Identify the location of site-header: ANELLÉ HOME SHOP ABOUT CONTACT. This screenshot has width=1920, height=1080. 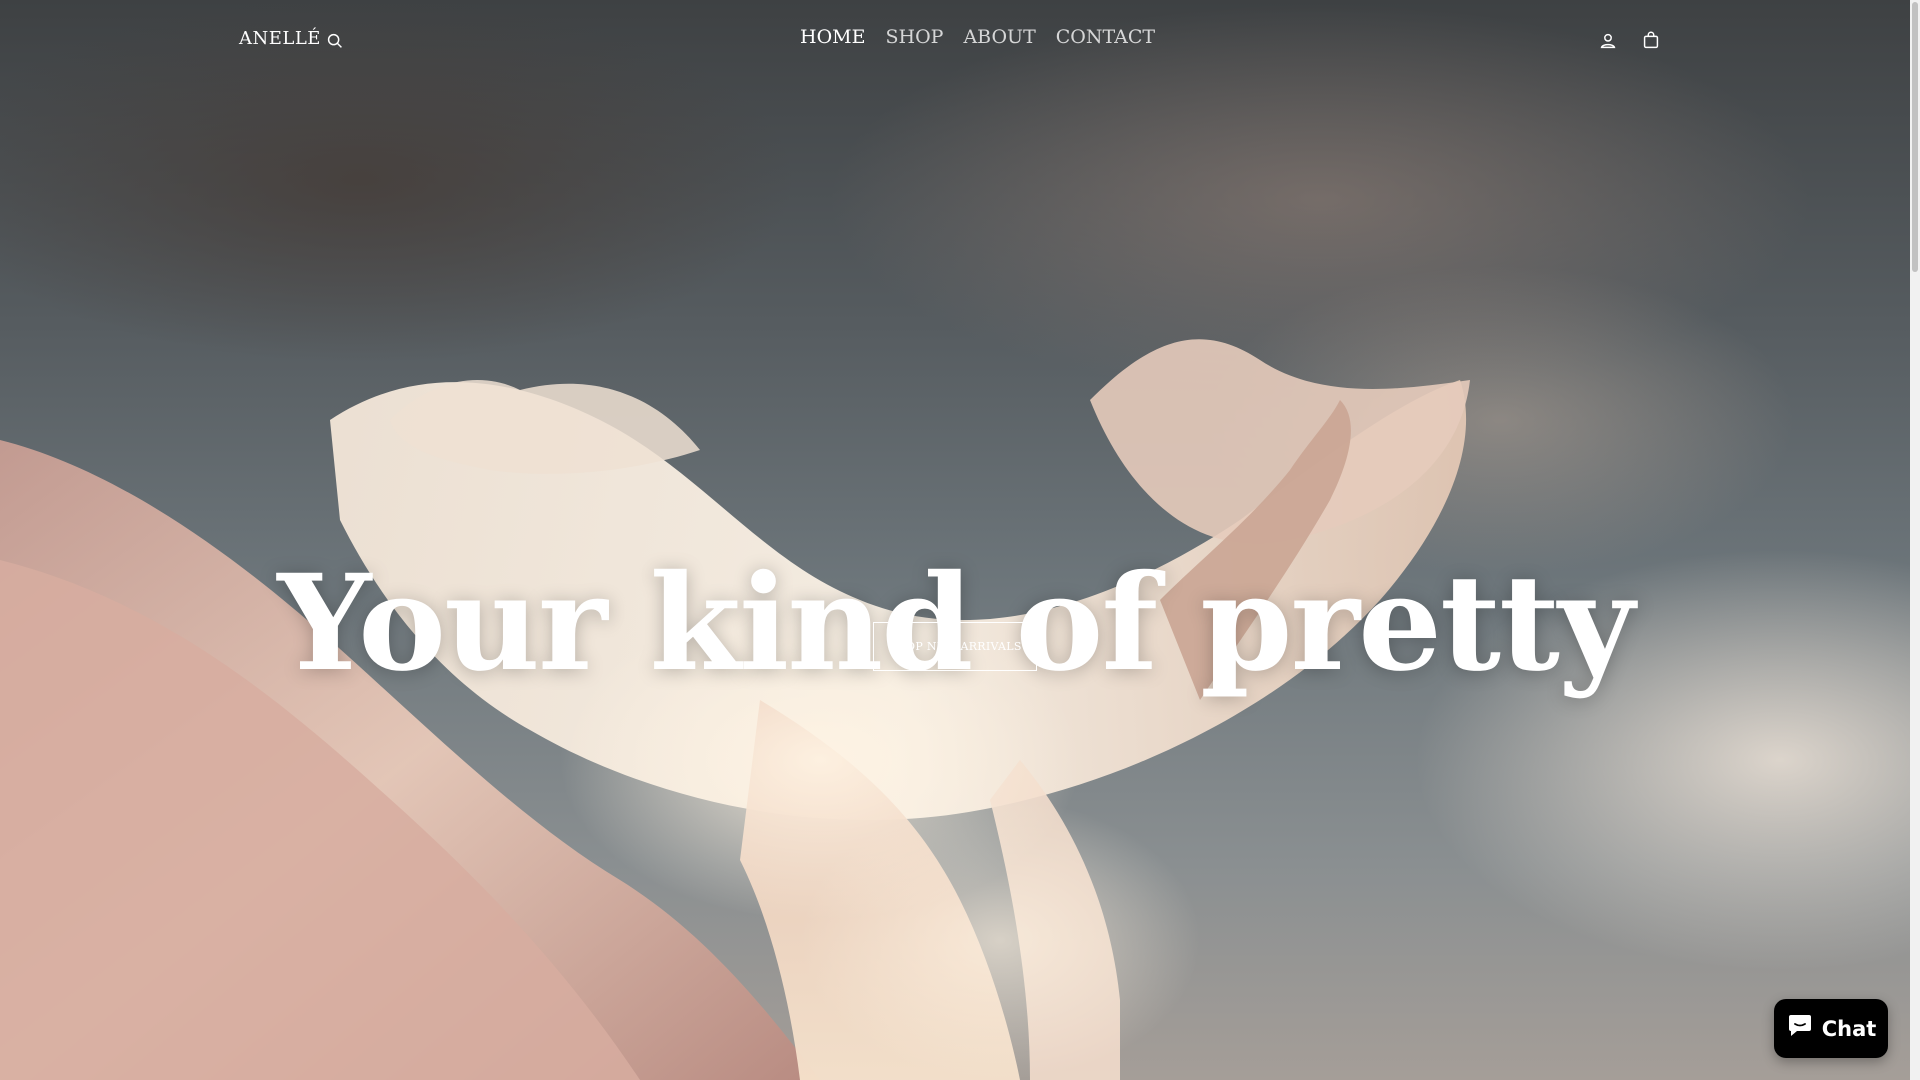
(955, 42).